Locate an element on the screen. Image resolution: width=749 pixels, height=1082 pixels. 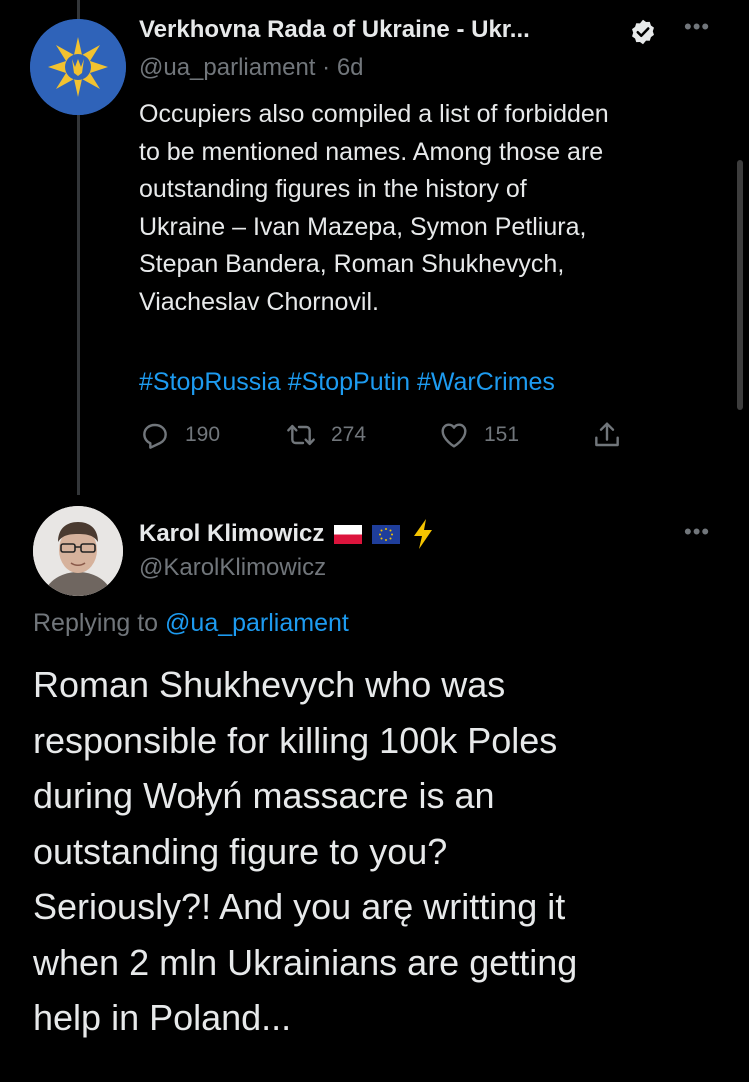
display-name-row: Karol Klimowicz is located at coordinates (287, 534).